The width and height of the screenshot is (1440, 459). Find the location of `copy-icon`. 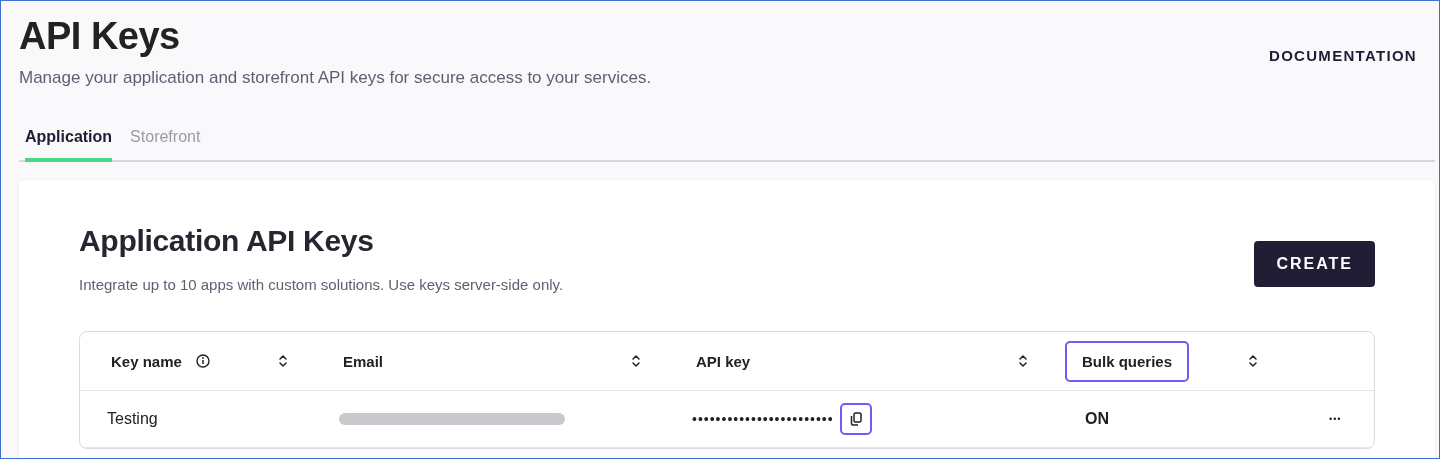

copy-icon is located at coordinates (855, 419).